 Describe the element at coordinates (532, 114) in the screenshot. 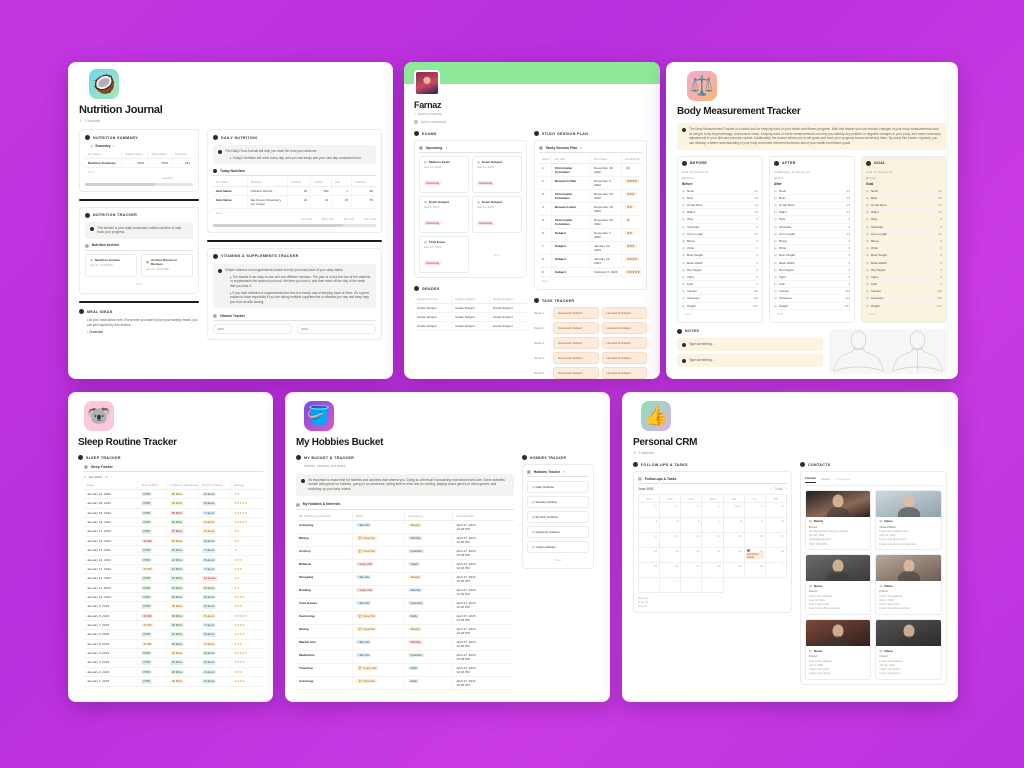

I see `add-property: + Add a property` at that location.